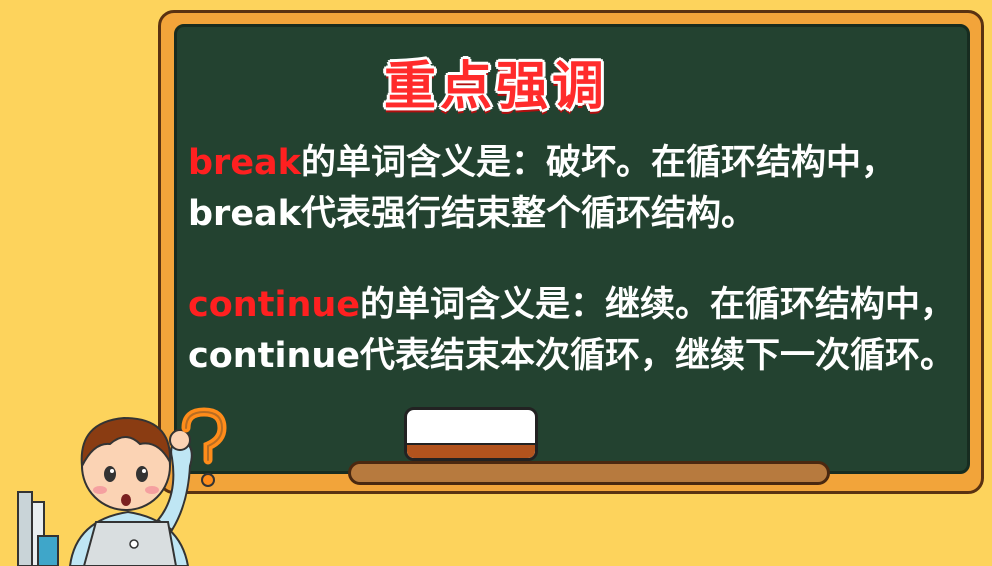 The width and height of the screenshot is (992, 566). Describe the element at coordinates (589, 473) in the screenshot. I see `chalk-tray` at that location.